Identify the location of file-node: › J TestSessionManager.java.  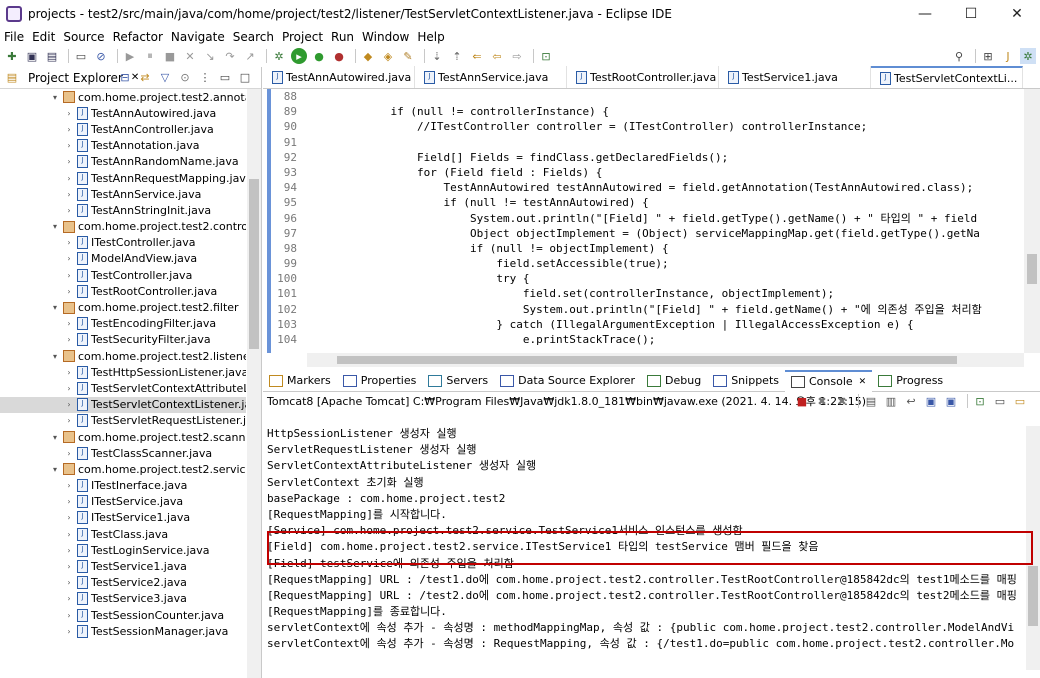
(123, 631).